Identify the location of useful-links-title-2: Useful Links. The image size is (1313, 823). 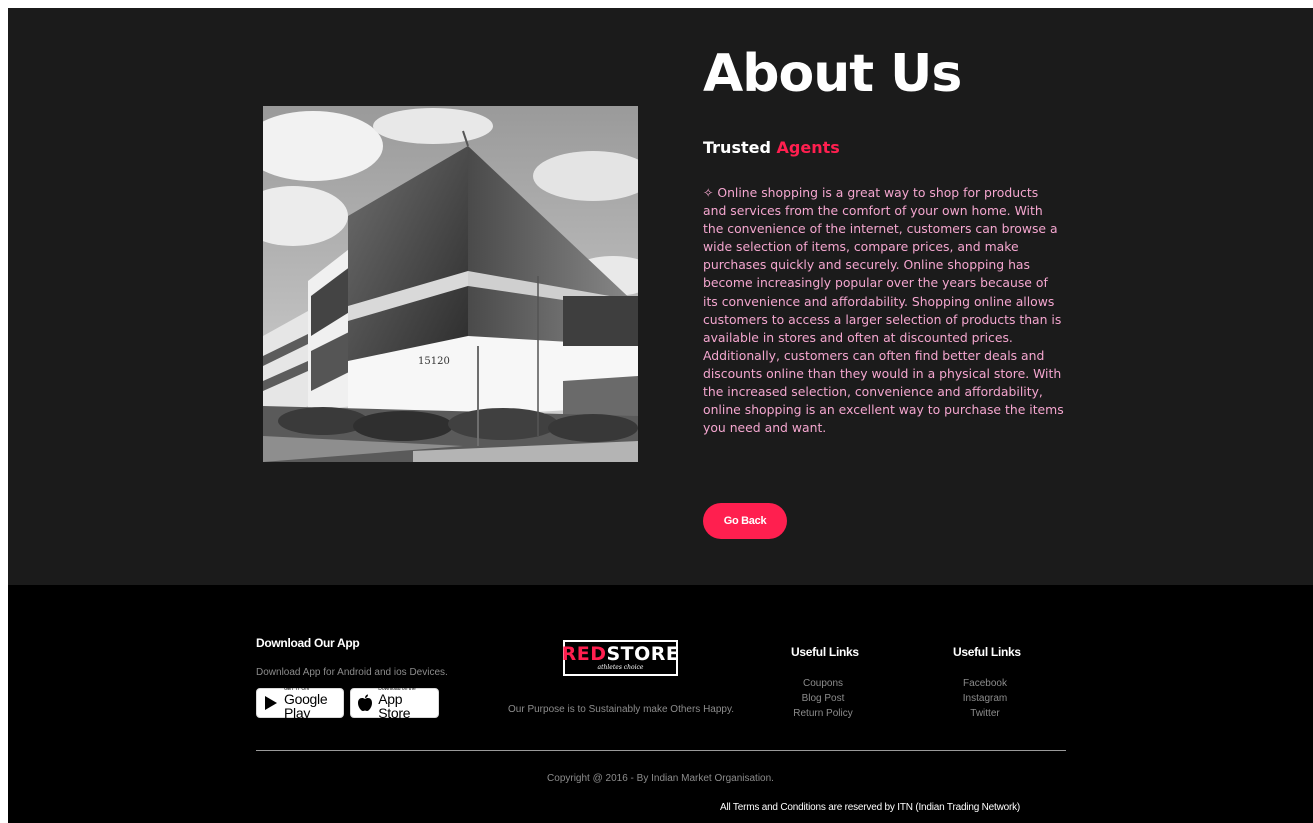
(987, 652).